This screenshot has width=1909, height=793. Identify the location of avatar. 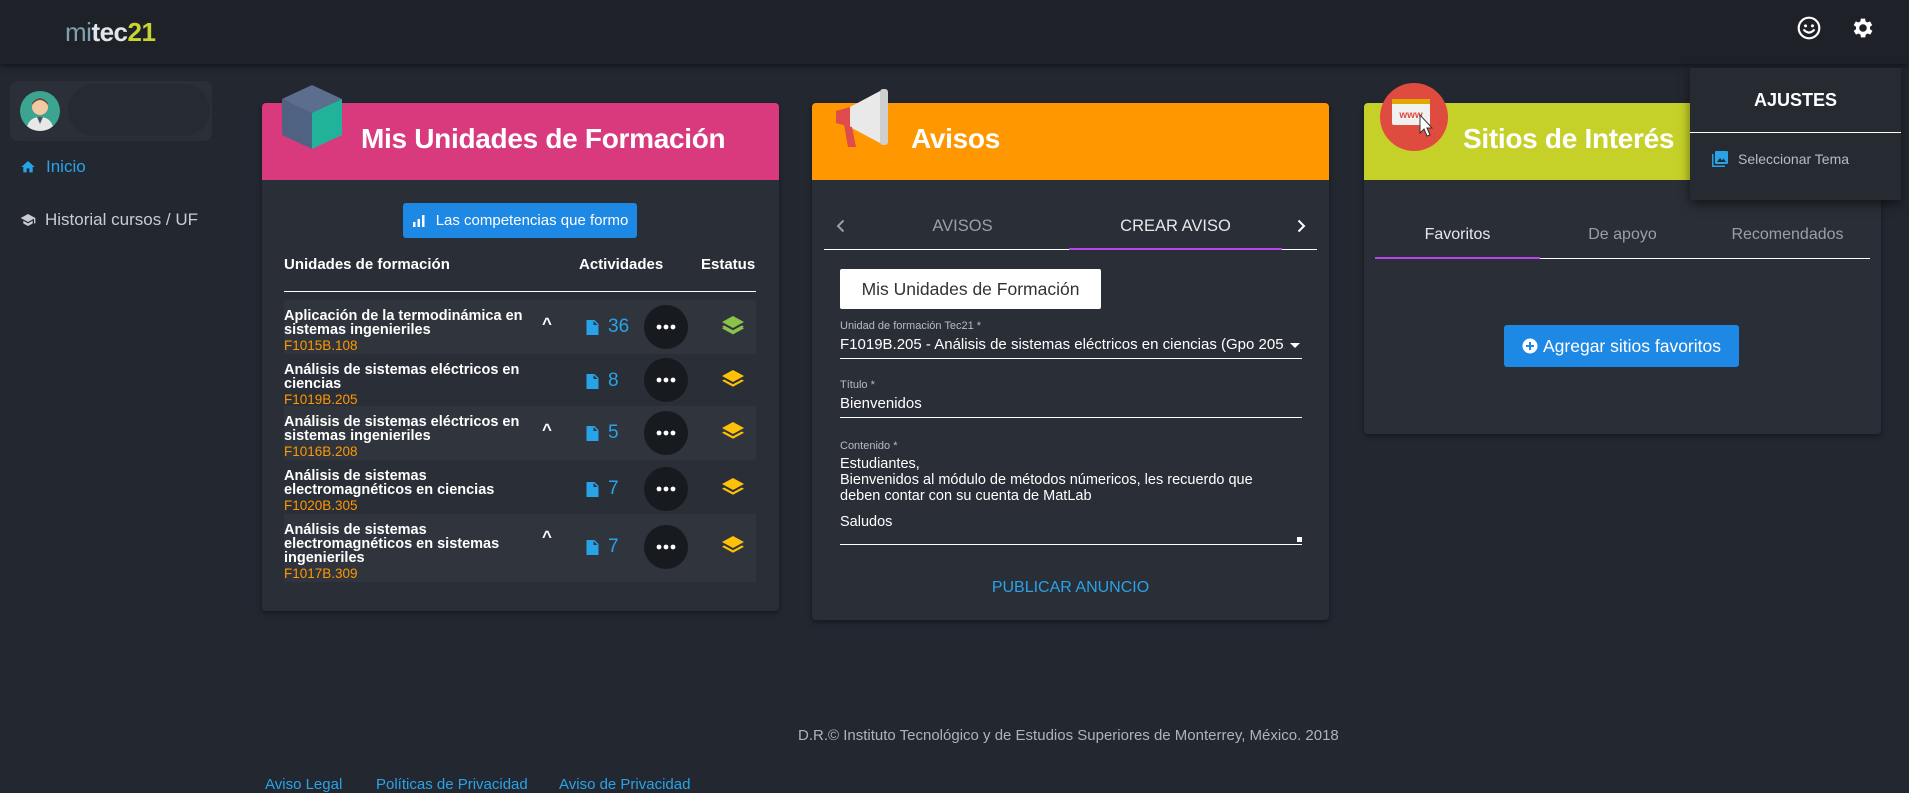
(40, 111).